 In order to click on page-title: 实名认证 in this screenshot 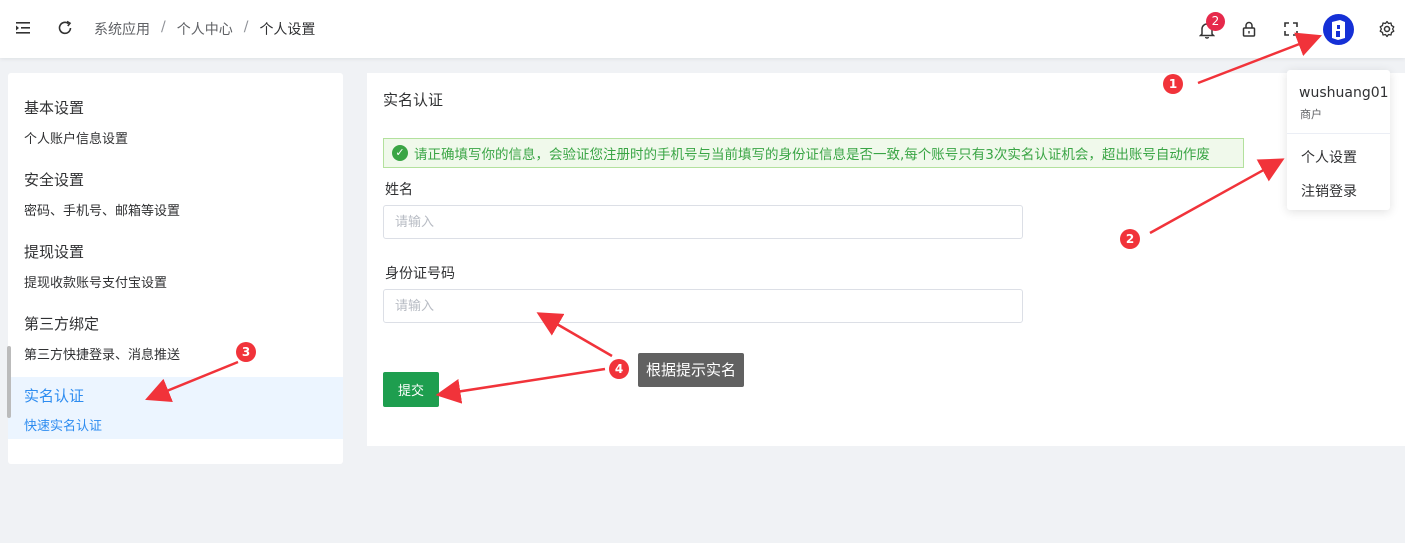, I will do `click(413, 100)`.